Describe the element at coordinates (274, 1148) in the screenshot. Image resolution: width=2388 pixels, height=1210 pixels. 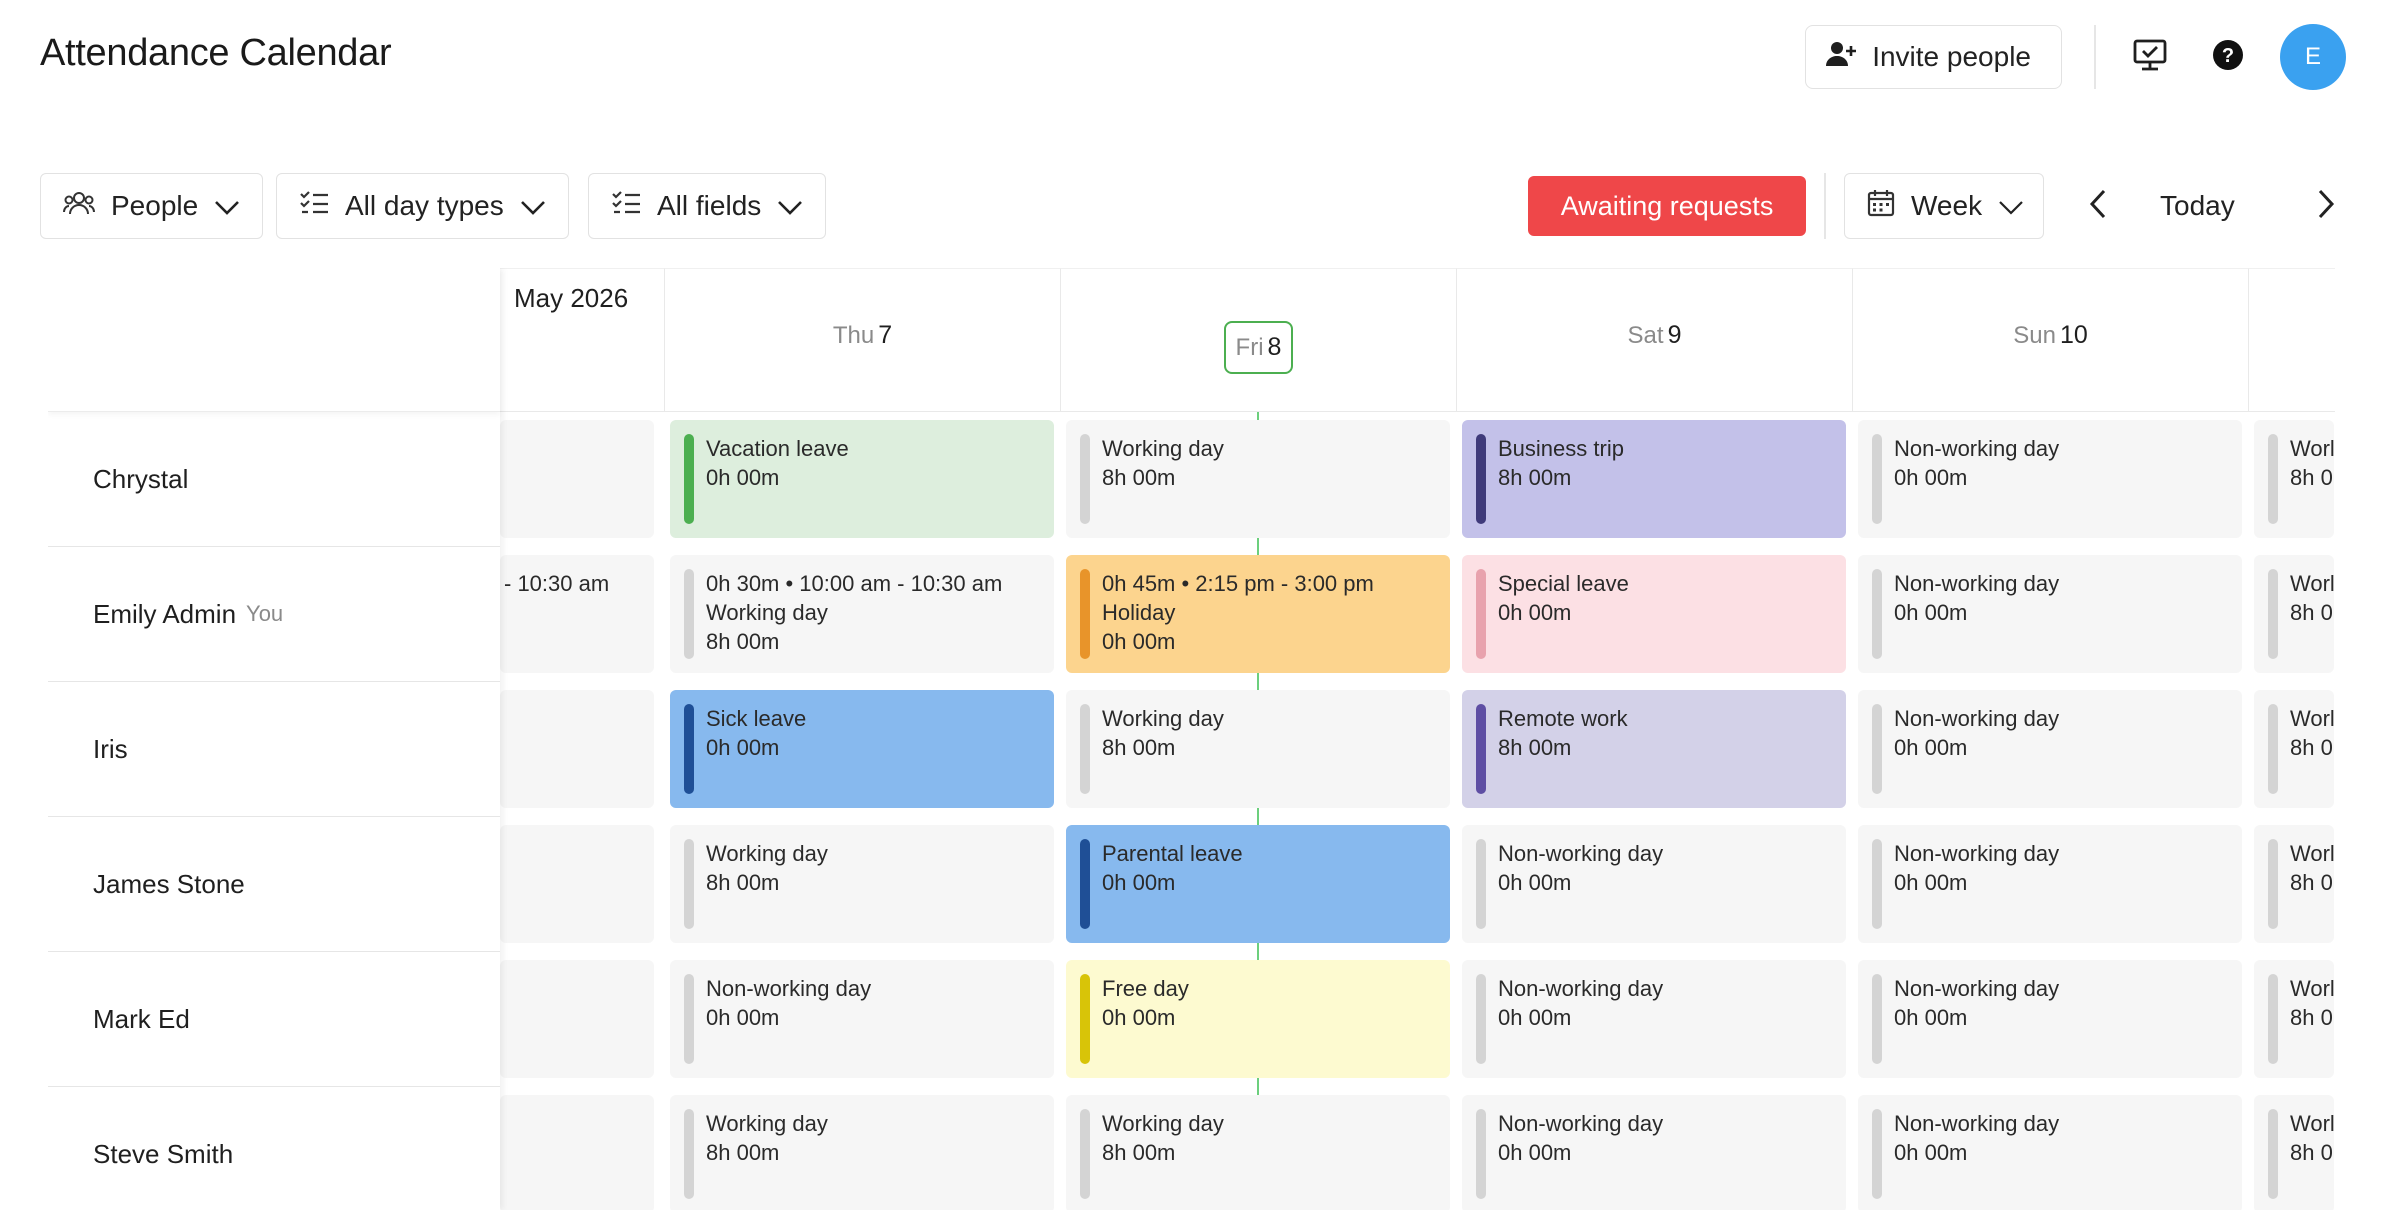
I see `person-row: Steve Smith` at that location.